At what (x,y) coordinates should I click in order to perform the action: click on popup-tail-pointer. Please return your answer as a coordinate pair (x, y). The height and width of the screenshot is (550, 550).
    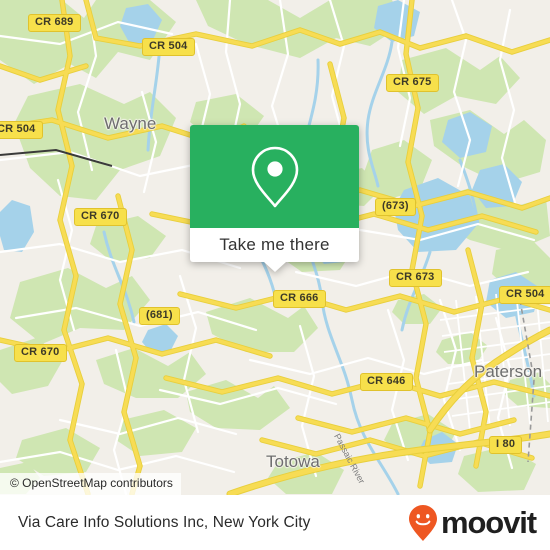
    Looking at the image, I should click on (274, 267).